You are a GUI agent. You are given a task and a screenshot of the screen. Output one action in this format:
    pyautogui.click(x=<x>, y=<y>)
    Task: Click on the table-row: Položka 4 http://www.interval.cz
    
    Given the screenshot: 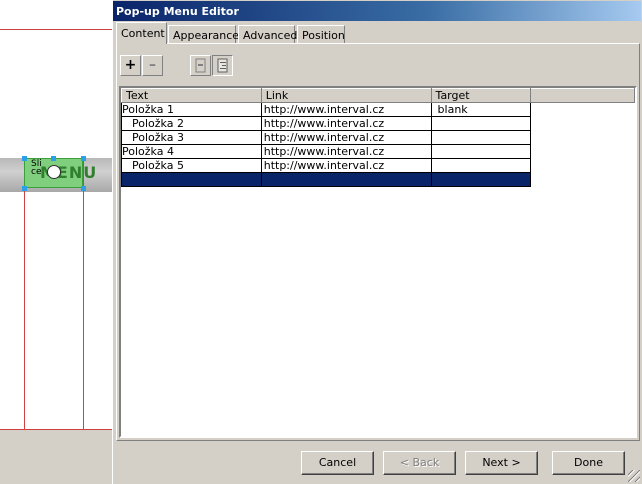 What is the action you would take?
    pyautogui.click(x=378, y=151)
    